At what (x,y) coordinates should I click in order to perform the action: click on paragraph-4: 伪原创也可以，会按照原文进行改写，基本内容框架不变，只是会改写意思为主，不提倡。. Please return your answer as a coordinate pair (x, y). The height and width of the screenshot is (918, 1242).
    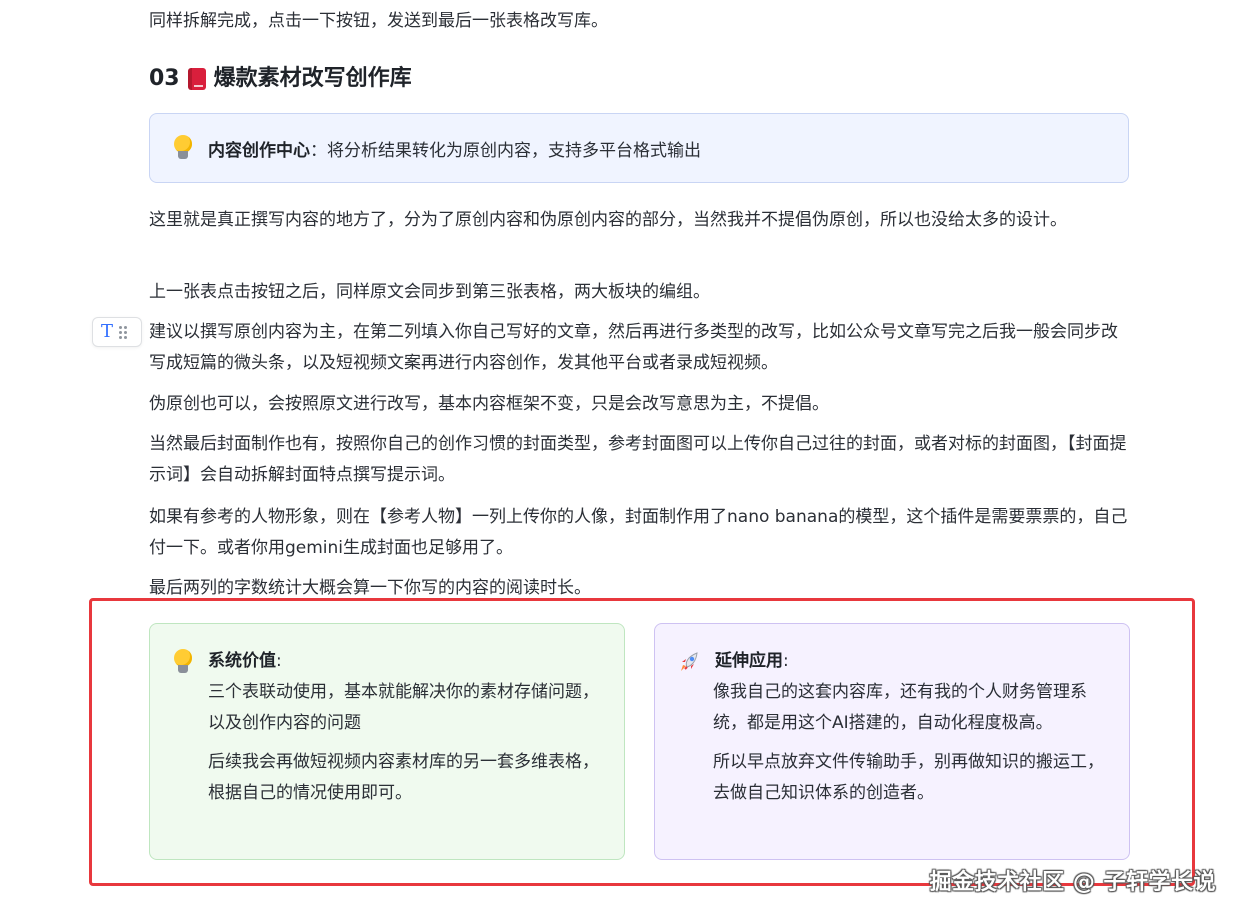
    Looking at the image, I should click on (489, 404).